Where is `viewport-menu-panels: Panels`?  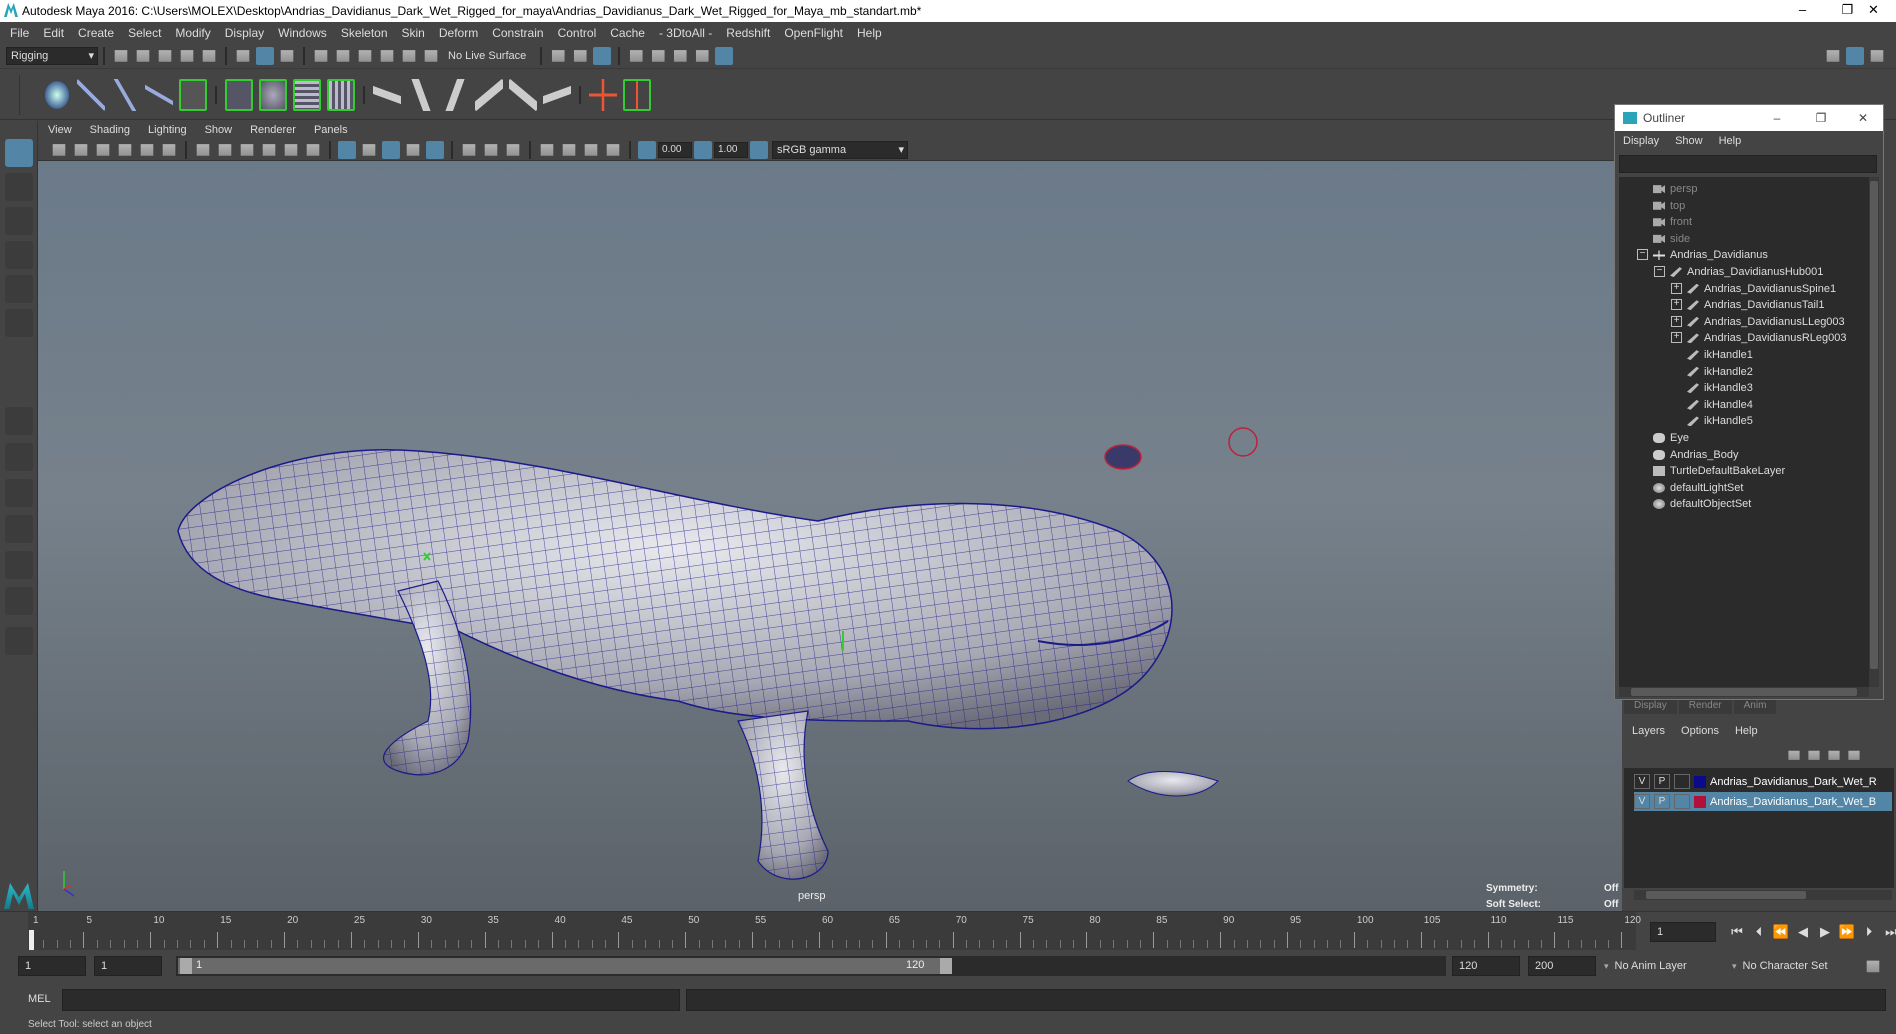 viewport-menu-panels: Panels is located at coordinates (331, 130).